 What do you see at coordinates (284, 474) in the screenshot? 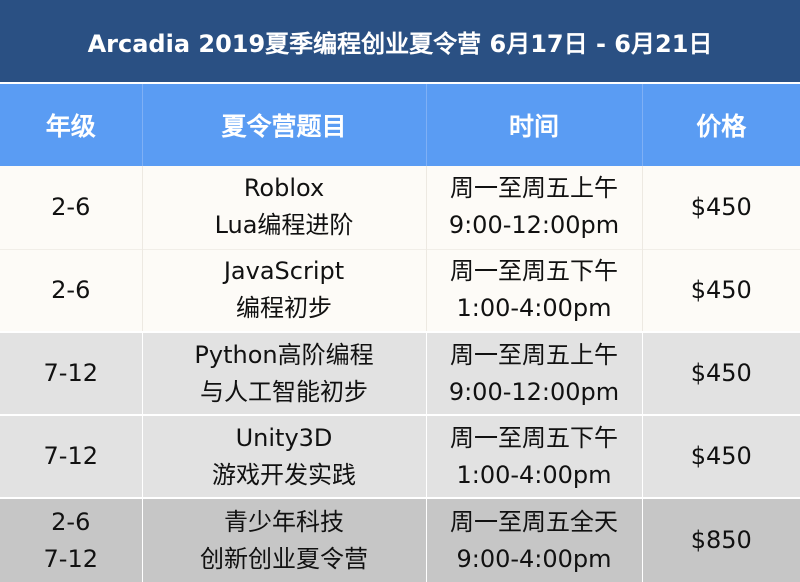
I see `topic-line-2: 游戏开发实践` at bounding box center [284, 474].